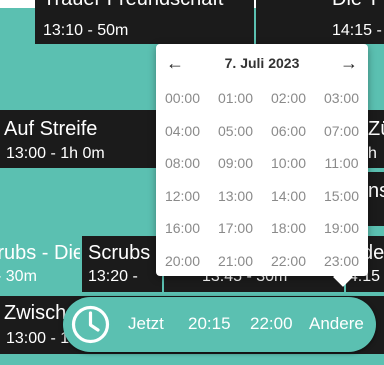  I want to click on quick-time-bar: Jetzt 20:15 22:00 Andere, so click(219, 324).